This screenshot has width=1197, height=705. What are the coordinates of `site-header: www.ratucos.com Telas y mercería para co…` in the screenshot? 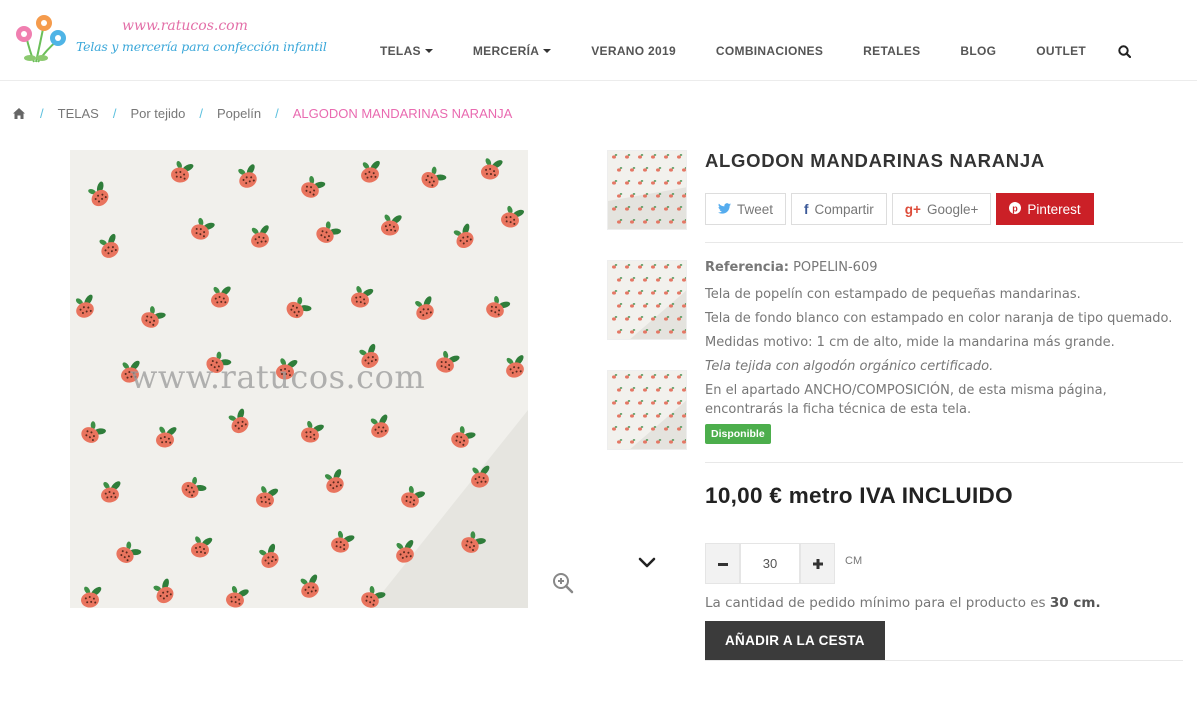 It's located at (598, 40).